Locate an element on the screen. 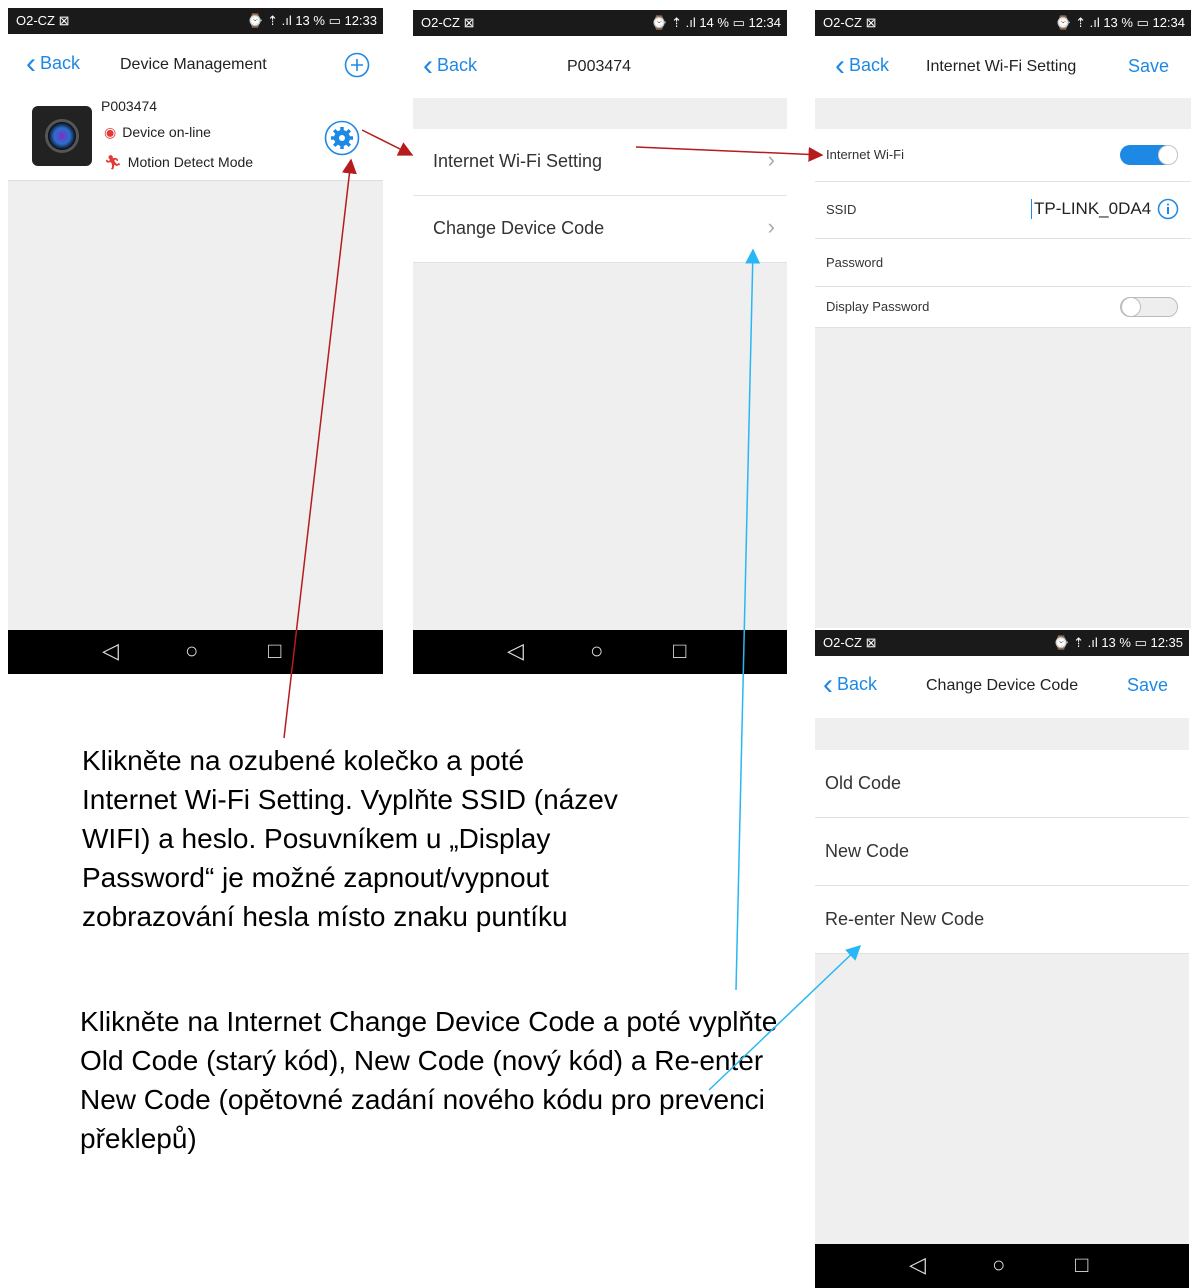 The height and width of the screenshot is (1288, 1191). page-title: Internet Wi-Fi Setting is located at coordinates (1001, 66).